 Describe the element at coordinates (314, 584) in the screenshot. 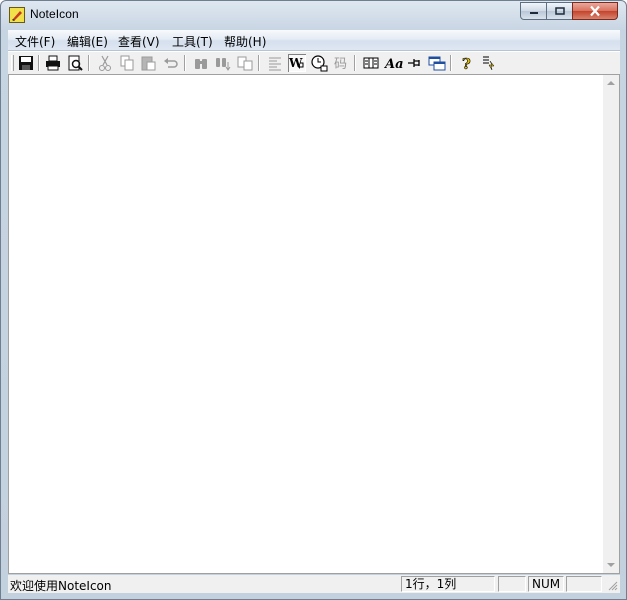

I see `status-bar: 欢迎使用NoteIcon 1行，1列 NUM` at that location.